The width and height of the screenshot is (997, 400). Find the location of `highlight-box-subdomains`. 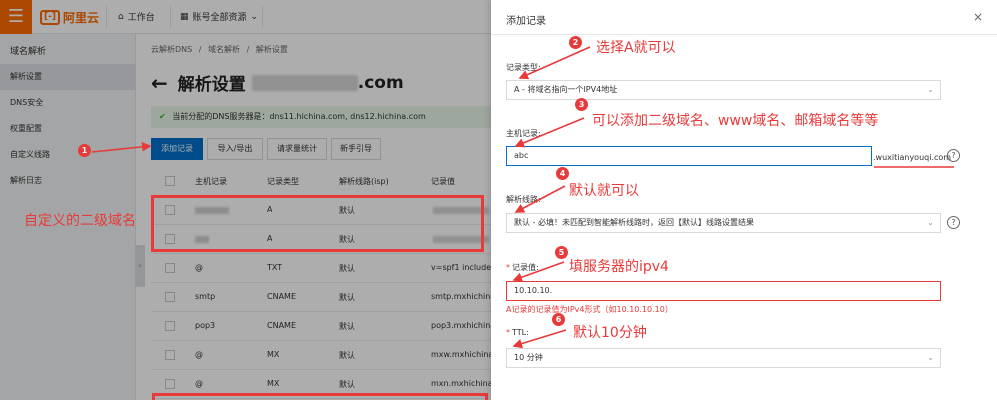

highlight-box-subdomains is located at coordinates (317, 223).